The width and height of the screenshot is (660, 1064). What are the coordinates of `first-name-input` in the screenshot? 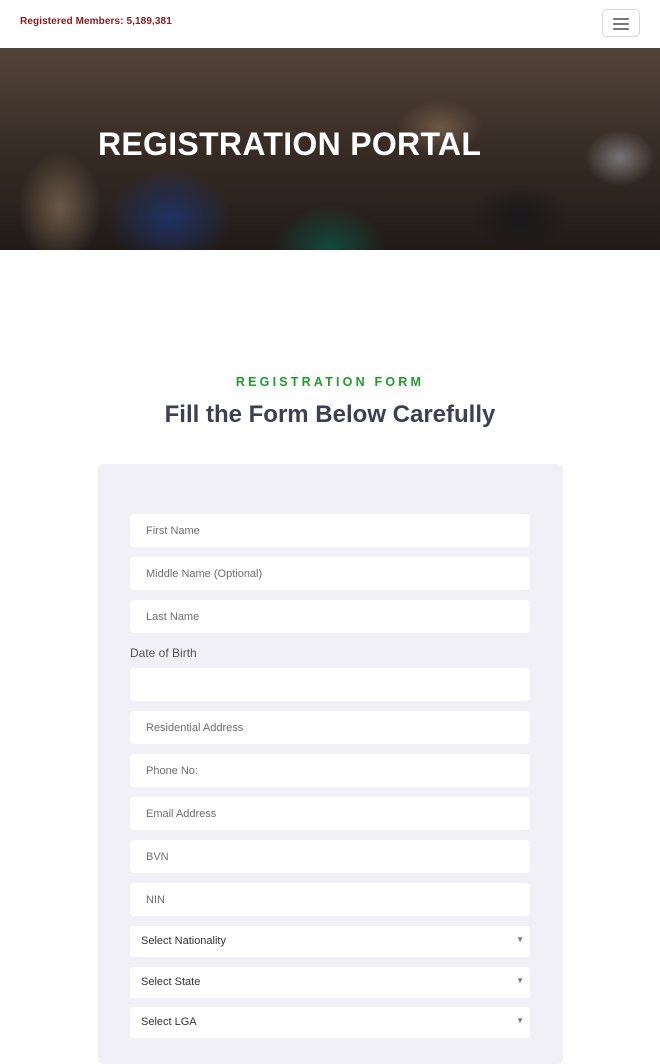 It's located at (330, 530).